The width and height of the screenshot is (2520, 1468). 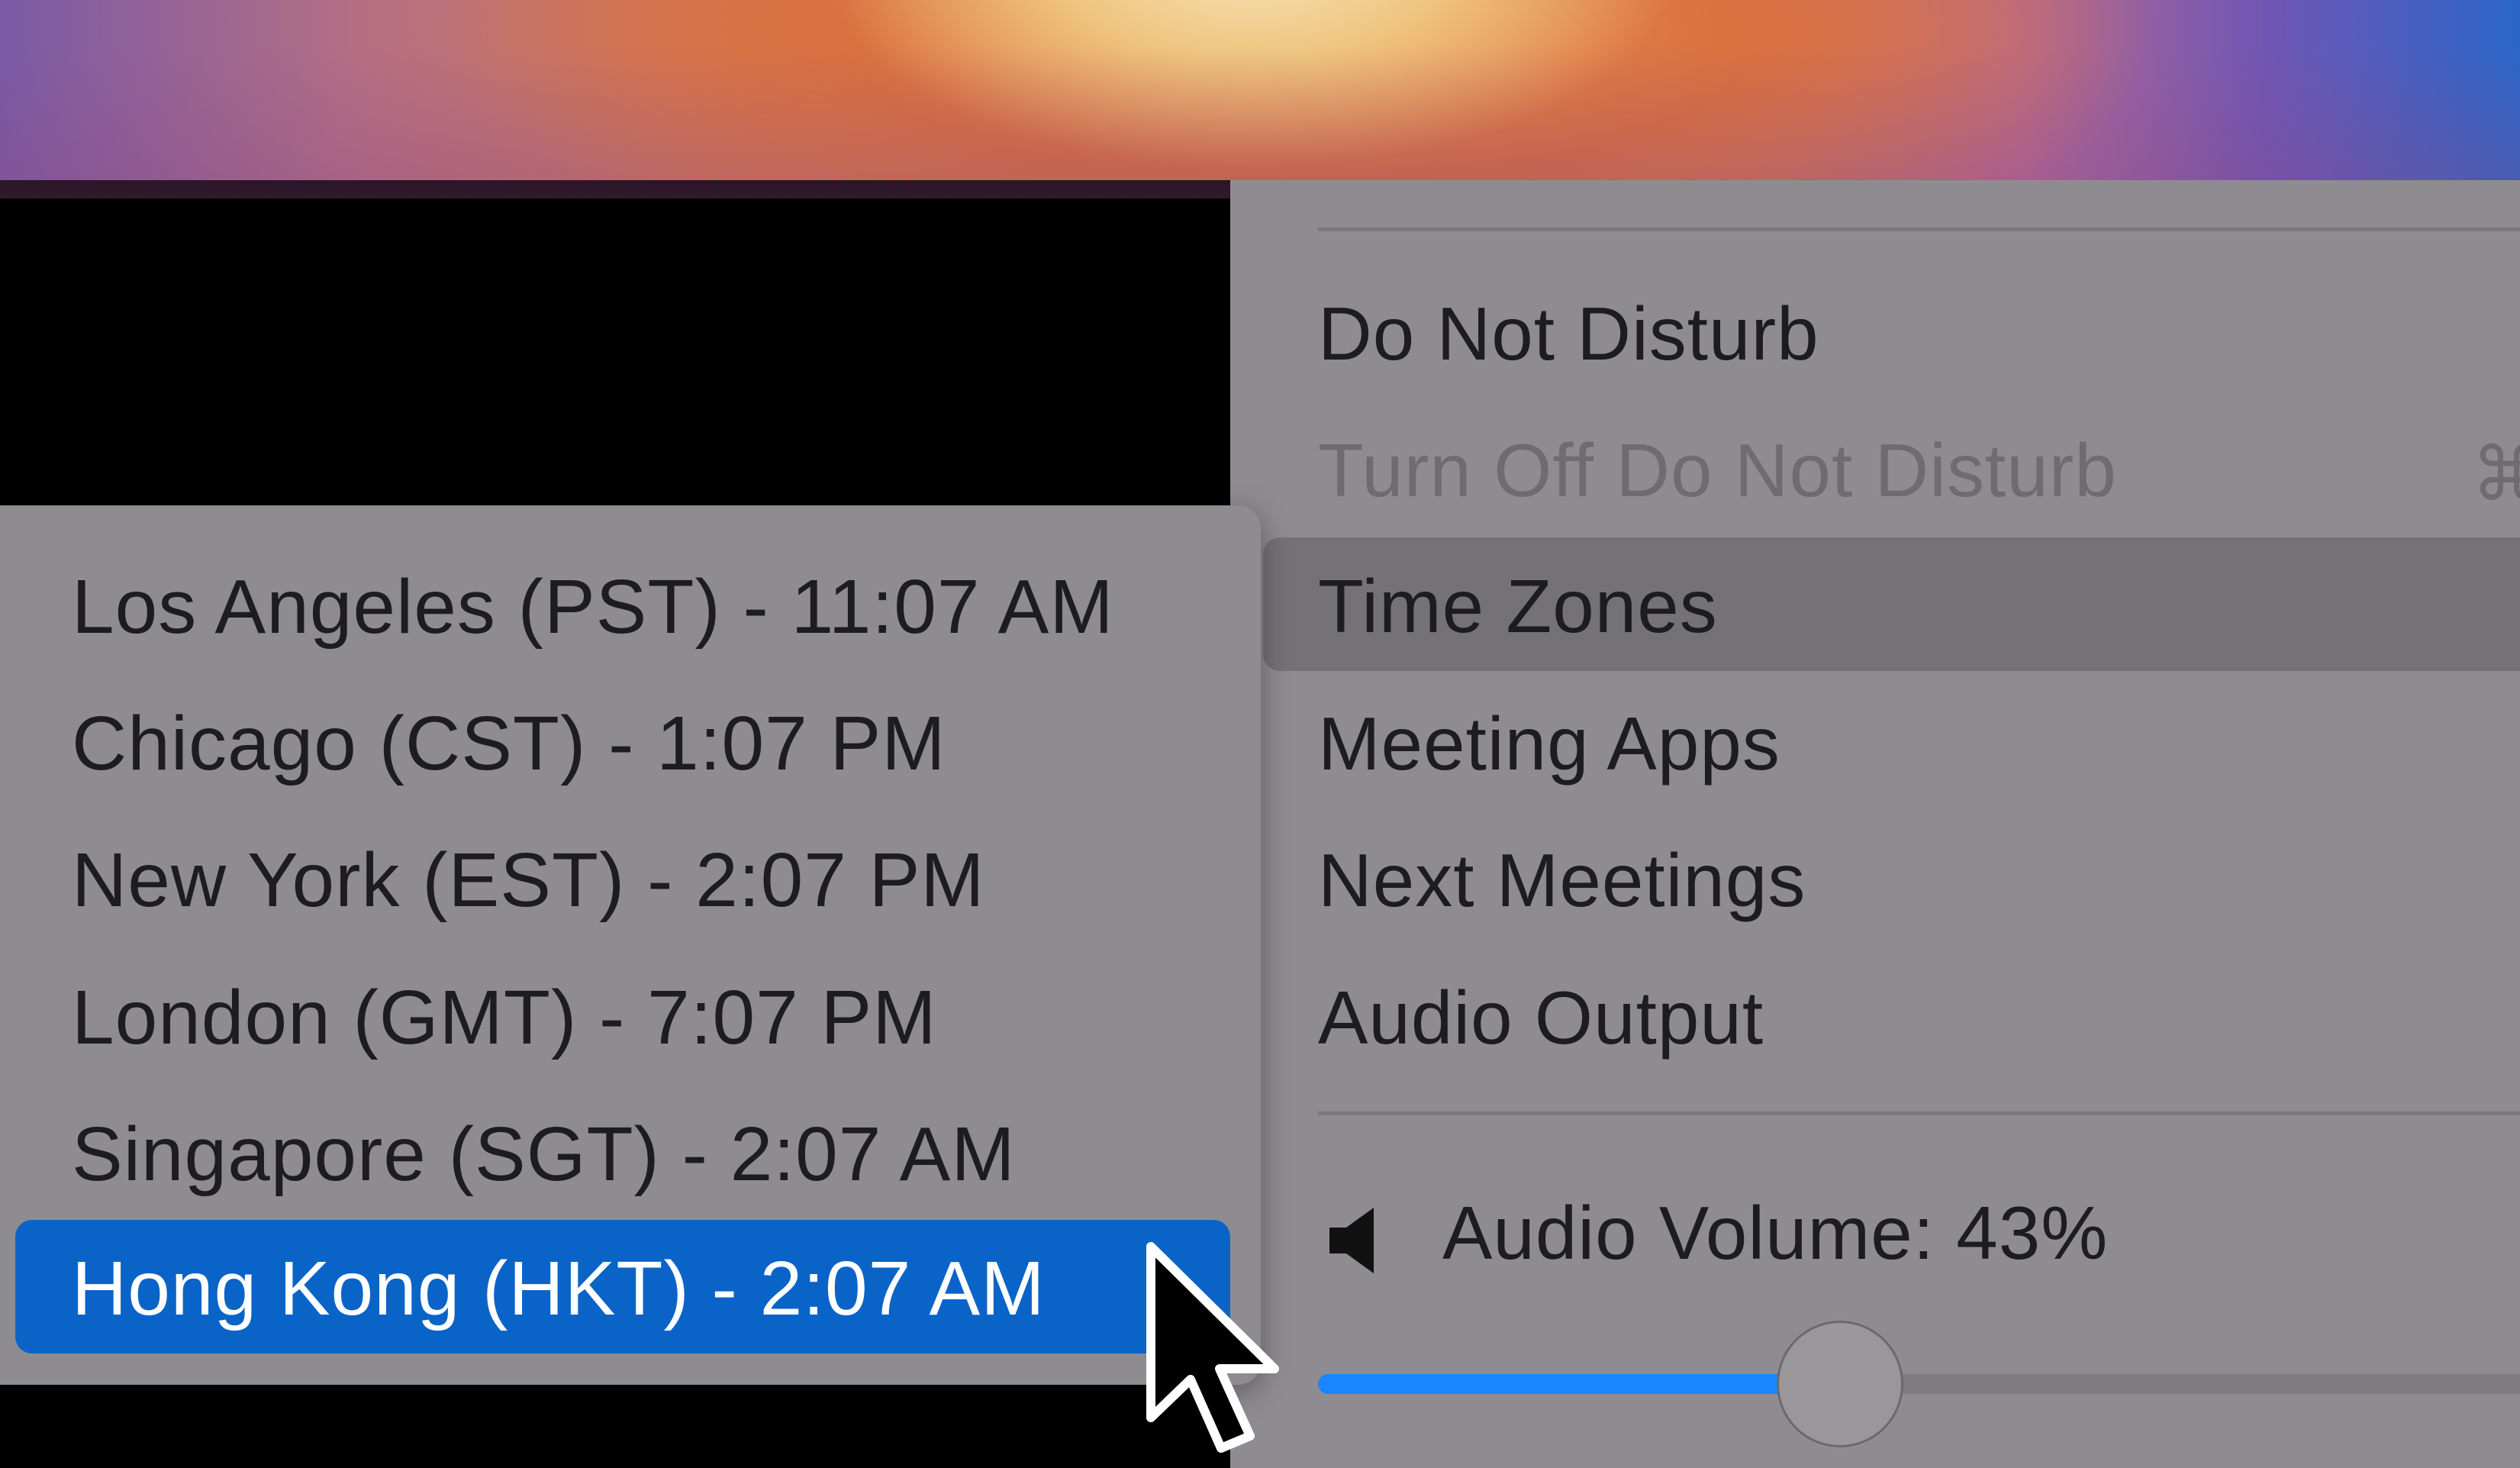 I want to click on time-zone-item-los-angeles: Los Angeles (PST) - 11:07 AM, so click(x=593, y=607).